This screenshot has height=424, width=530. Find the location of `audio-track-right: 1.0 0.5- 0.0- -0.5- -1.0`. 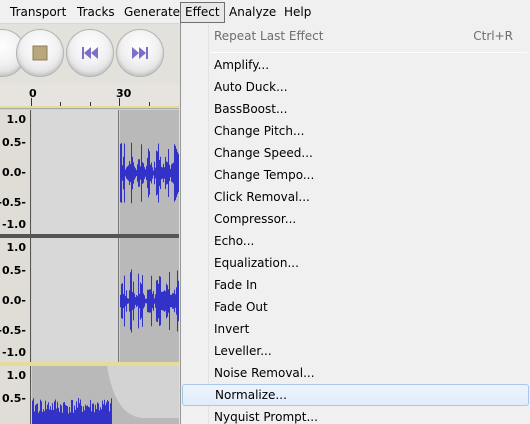

audio-track-right: 1.0 0.5- 0.0- -0.5- -1.0 is located at coordinates (90, 300).